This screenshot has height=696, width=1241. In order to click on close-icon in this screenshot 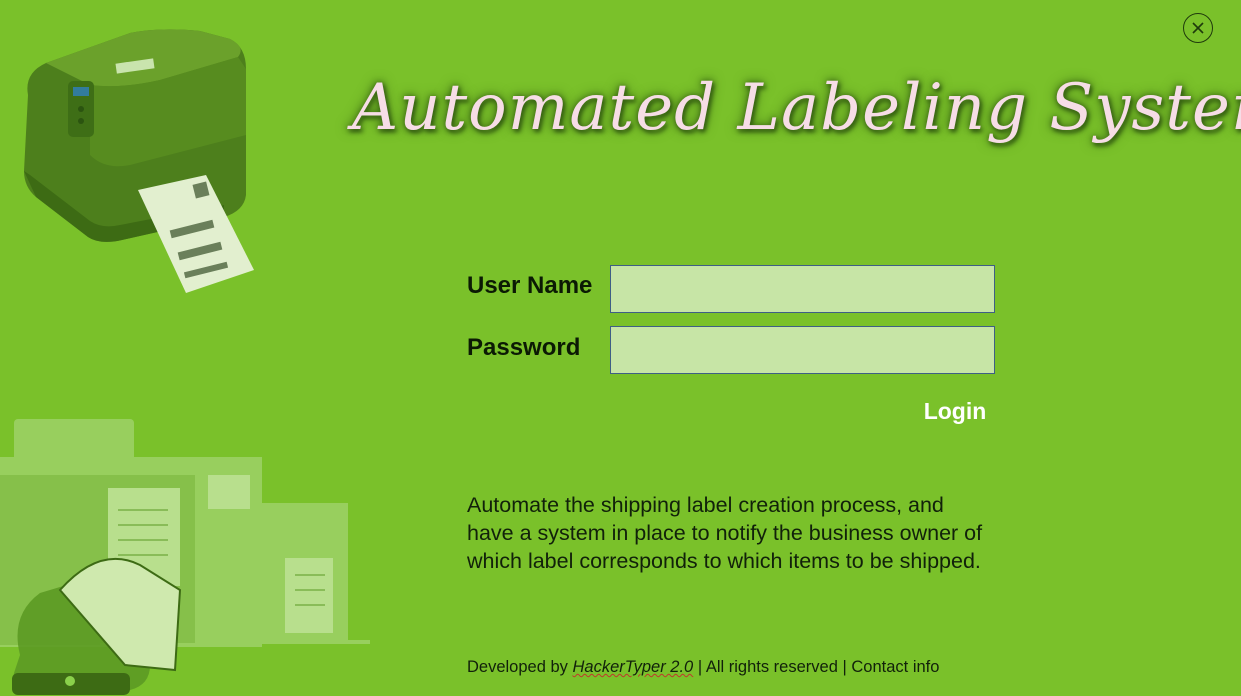, I will do `click(1198, 28)`.